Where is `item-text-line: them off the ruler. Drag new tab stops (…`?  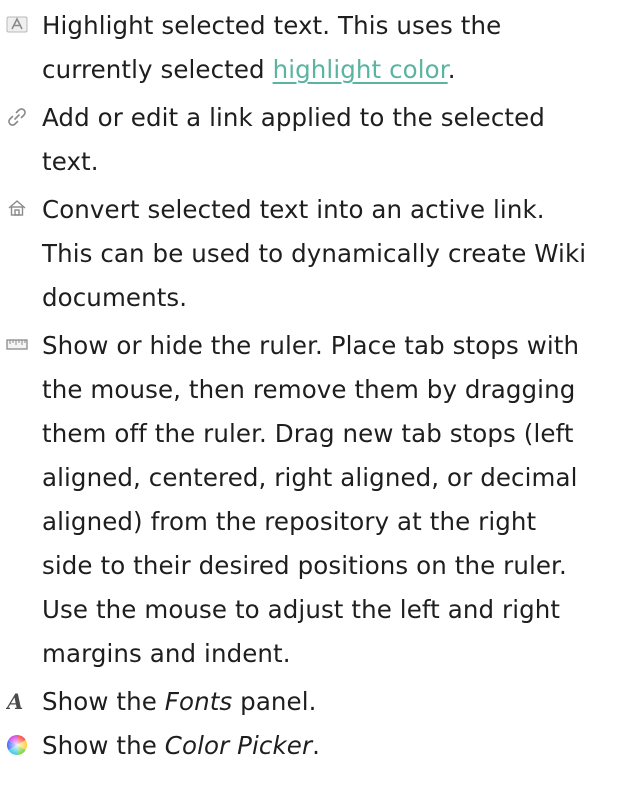
item-text-line: them off the ruler. Drag new tab stops (… is located at coordinates (308, 433).